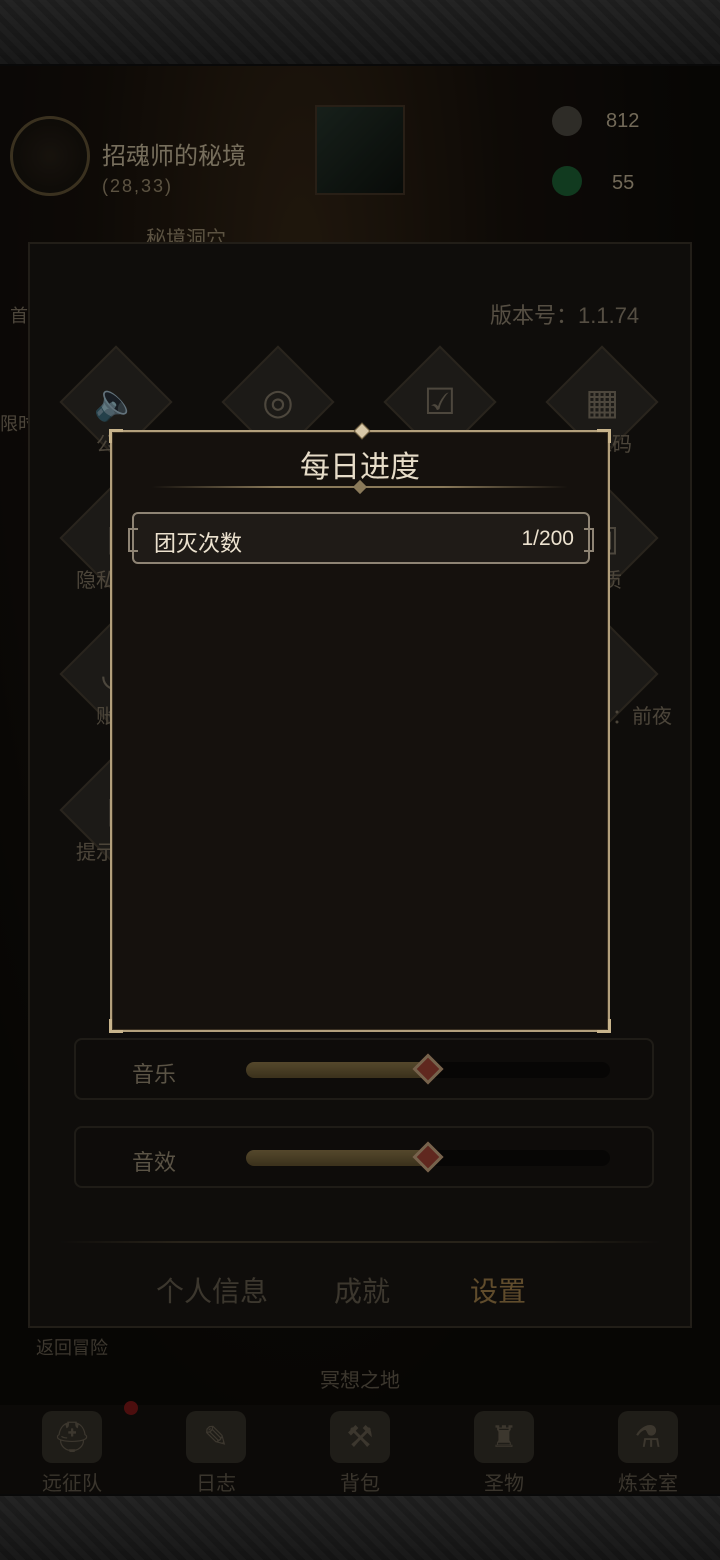  What do you see at coordinates (198, 543) in the screenshot?
I see `progress-row-label: 团灭次数` at bounding box center [198, 543].